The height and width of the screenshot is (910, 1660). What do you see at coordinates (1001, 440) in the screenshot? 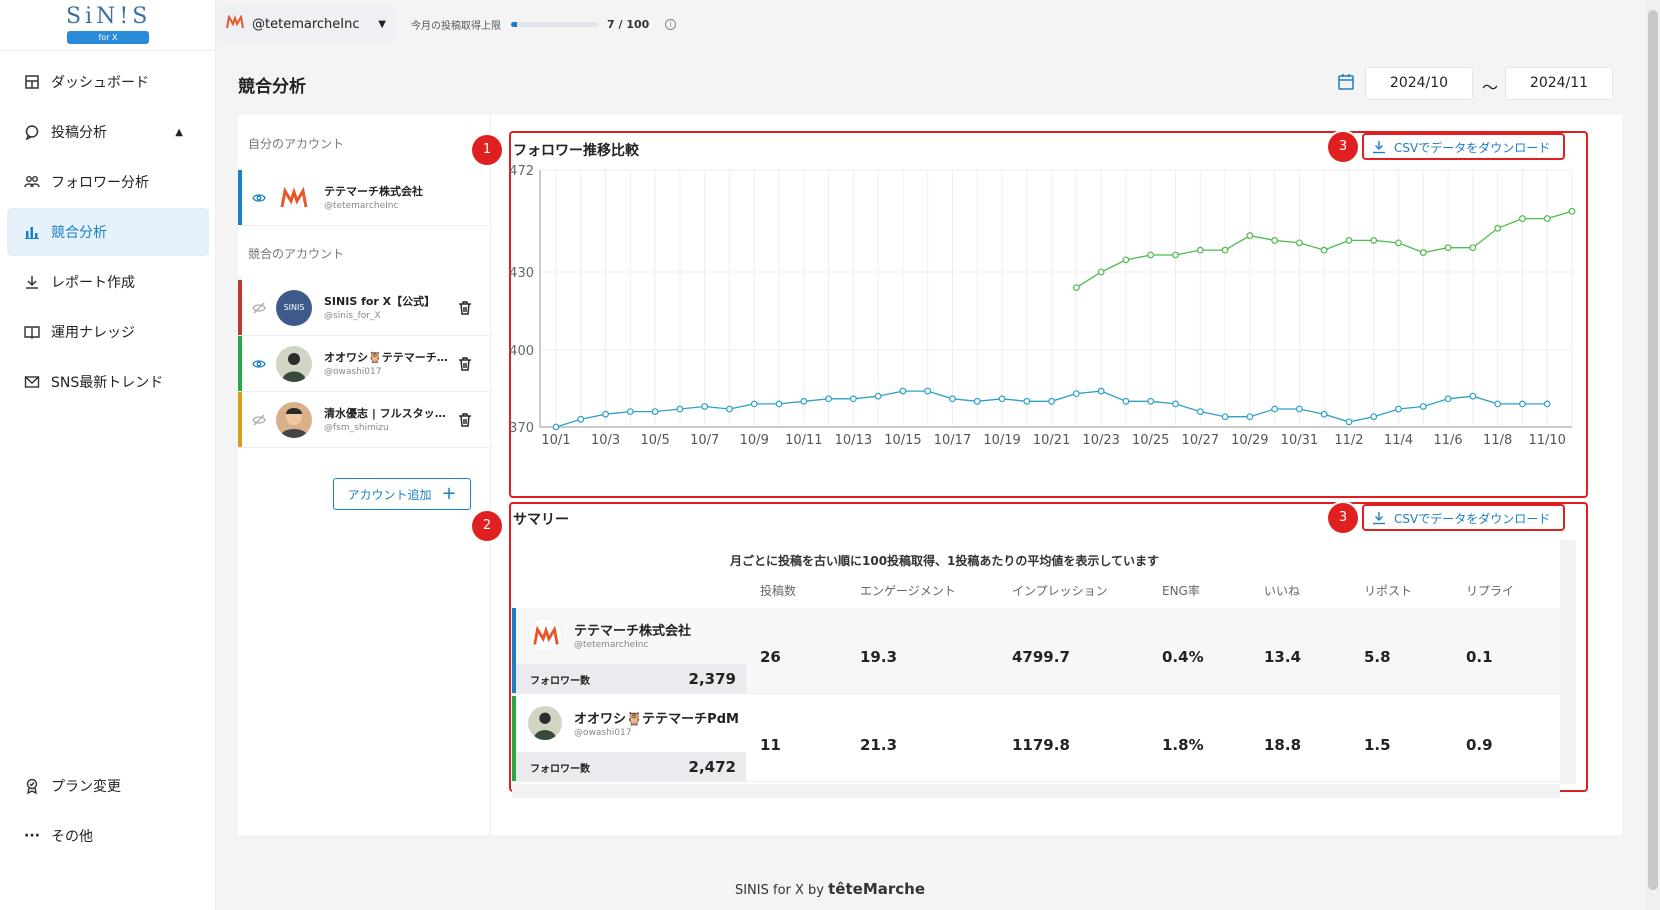
I see `x-tick-label: 10/19` at bounding box center [1001, 440].